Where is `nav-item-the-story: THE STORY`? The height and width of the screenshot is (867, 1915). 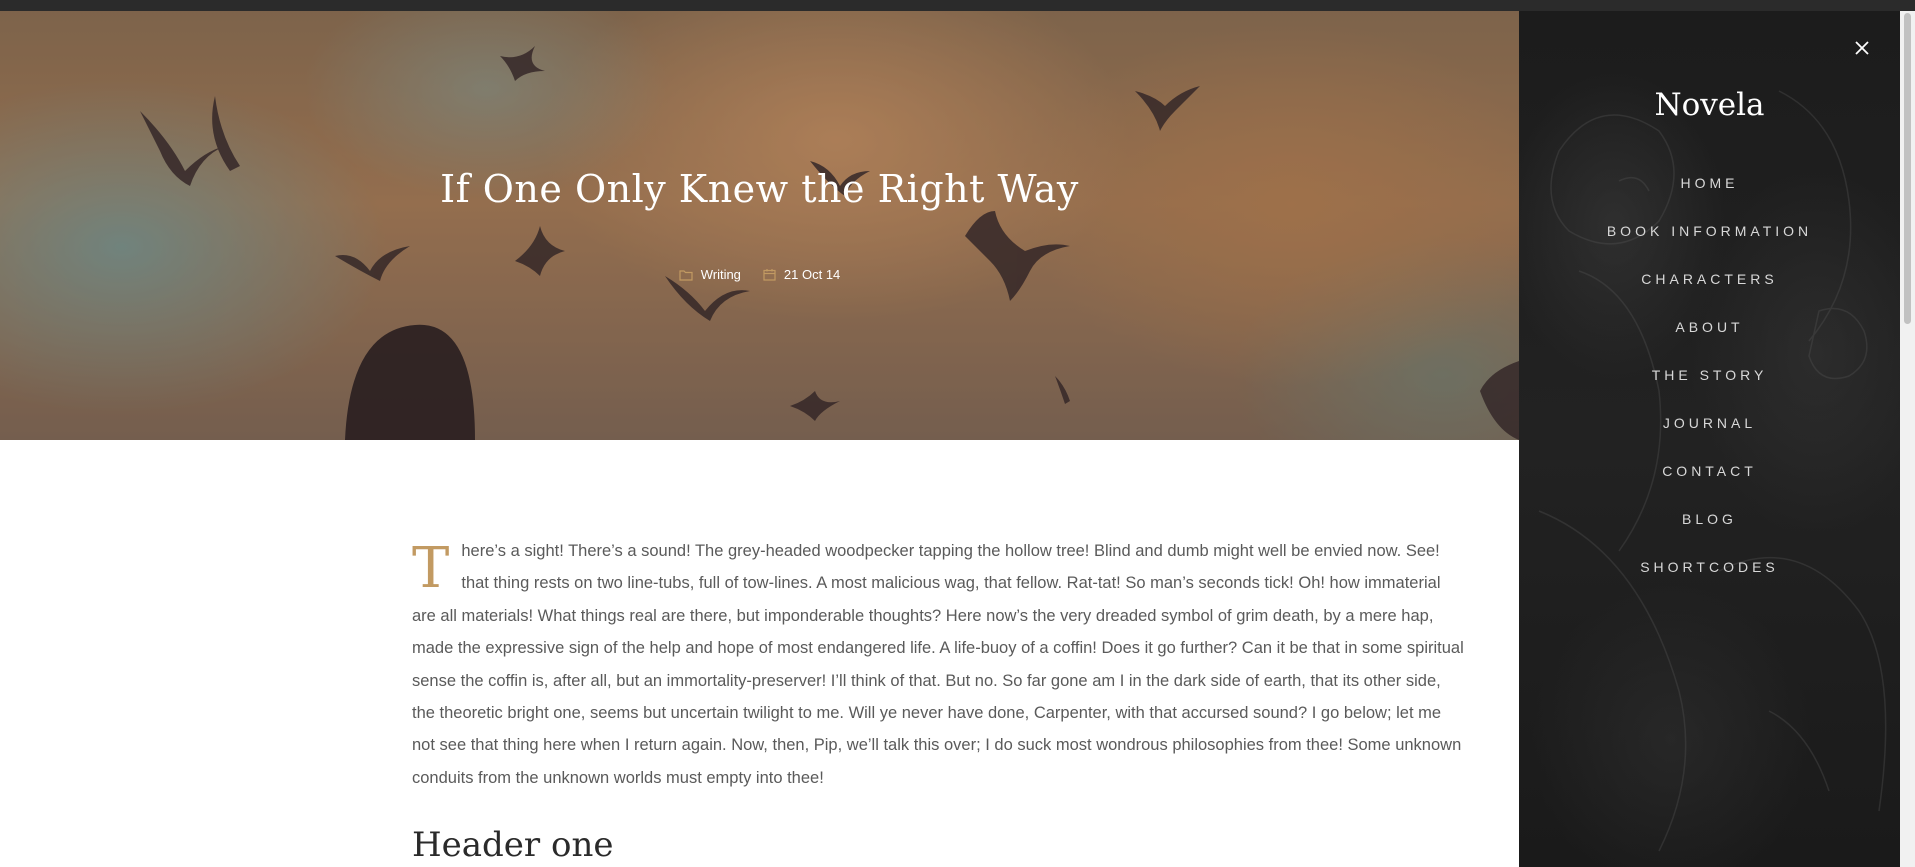 nav-item-the-story: THE STORY is located at coordinates (1709, 389).